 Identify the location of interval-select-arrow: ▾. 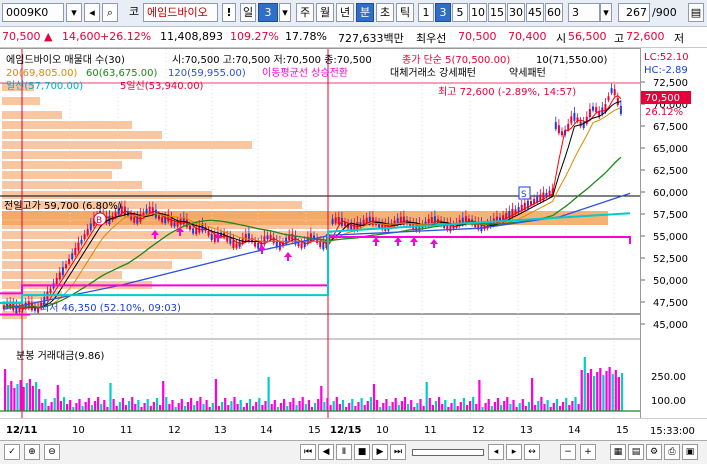
(606, 12).